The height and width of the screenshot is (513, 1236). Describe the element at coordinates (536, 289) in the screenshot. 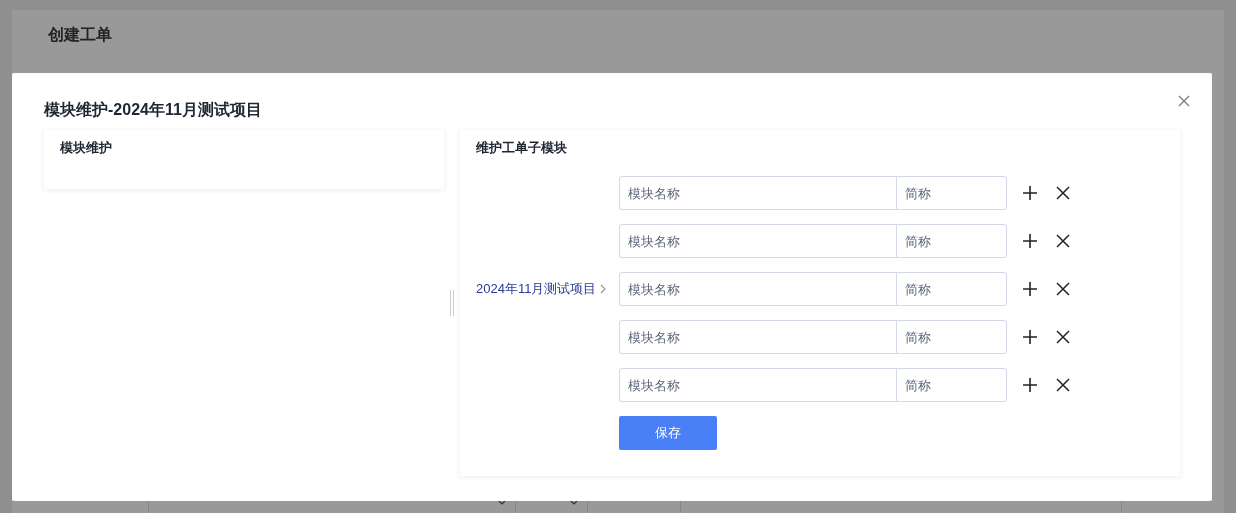

I see `project-link: 2024年11月测试项目` at that location.